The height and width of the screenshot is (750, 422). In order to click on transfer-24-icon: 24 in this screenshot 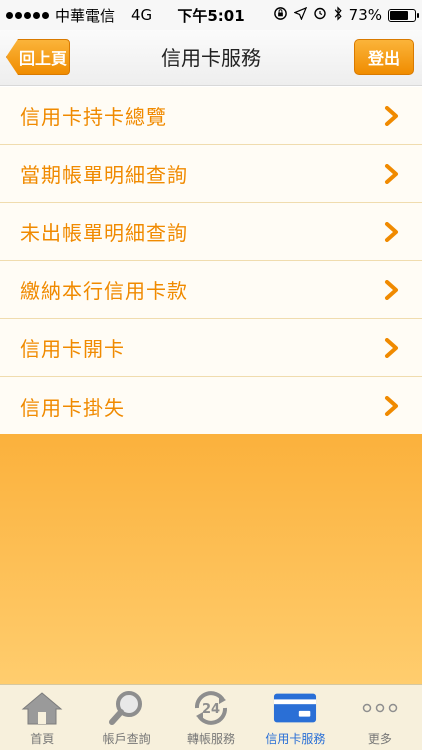, I will do `click(211, 708)`.